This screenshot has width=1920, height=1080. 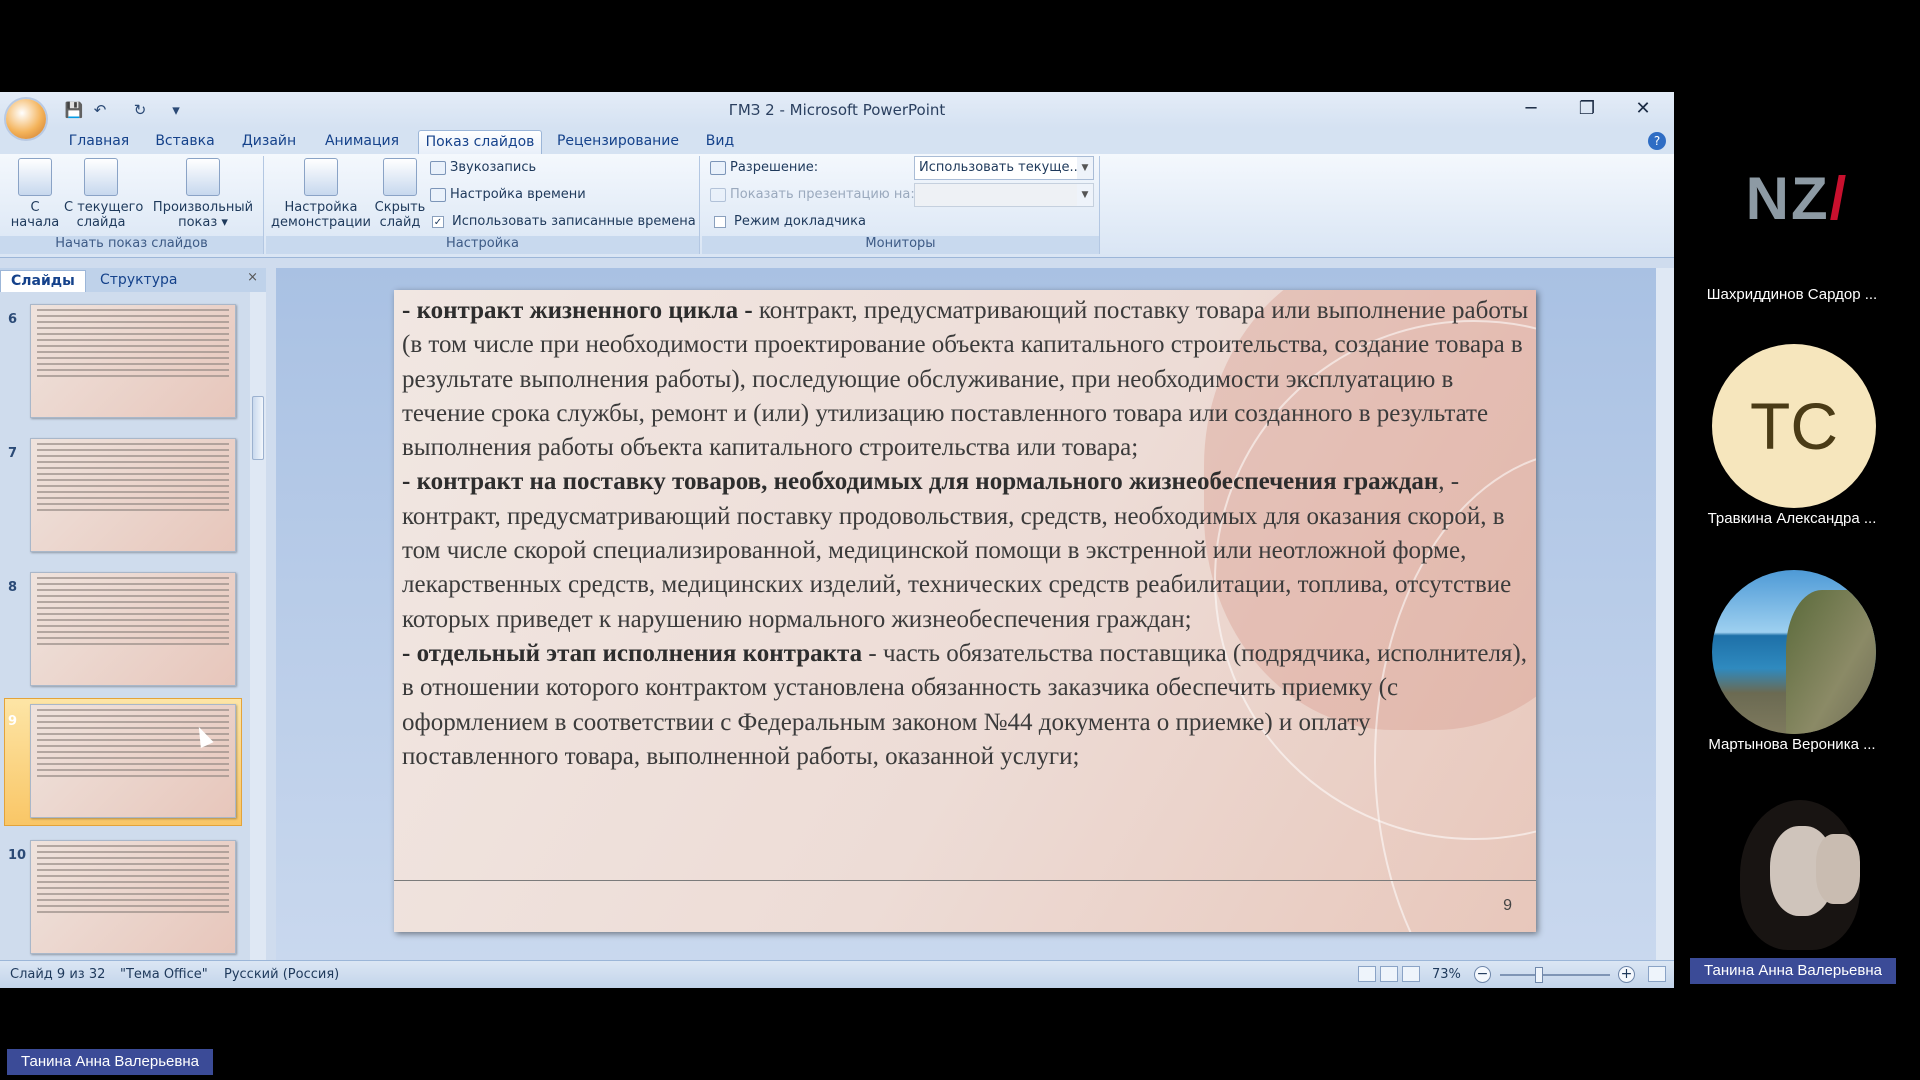 I want to click on slide-footer-line, so click(x=965, y=880).